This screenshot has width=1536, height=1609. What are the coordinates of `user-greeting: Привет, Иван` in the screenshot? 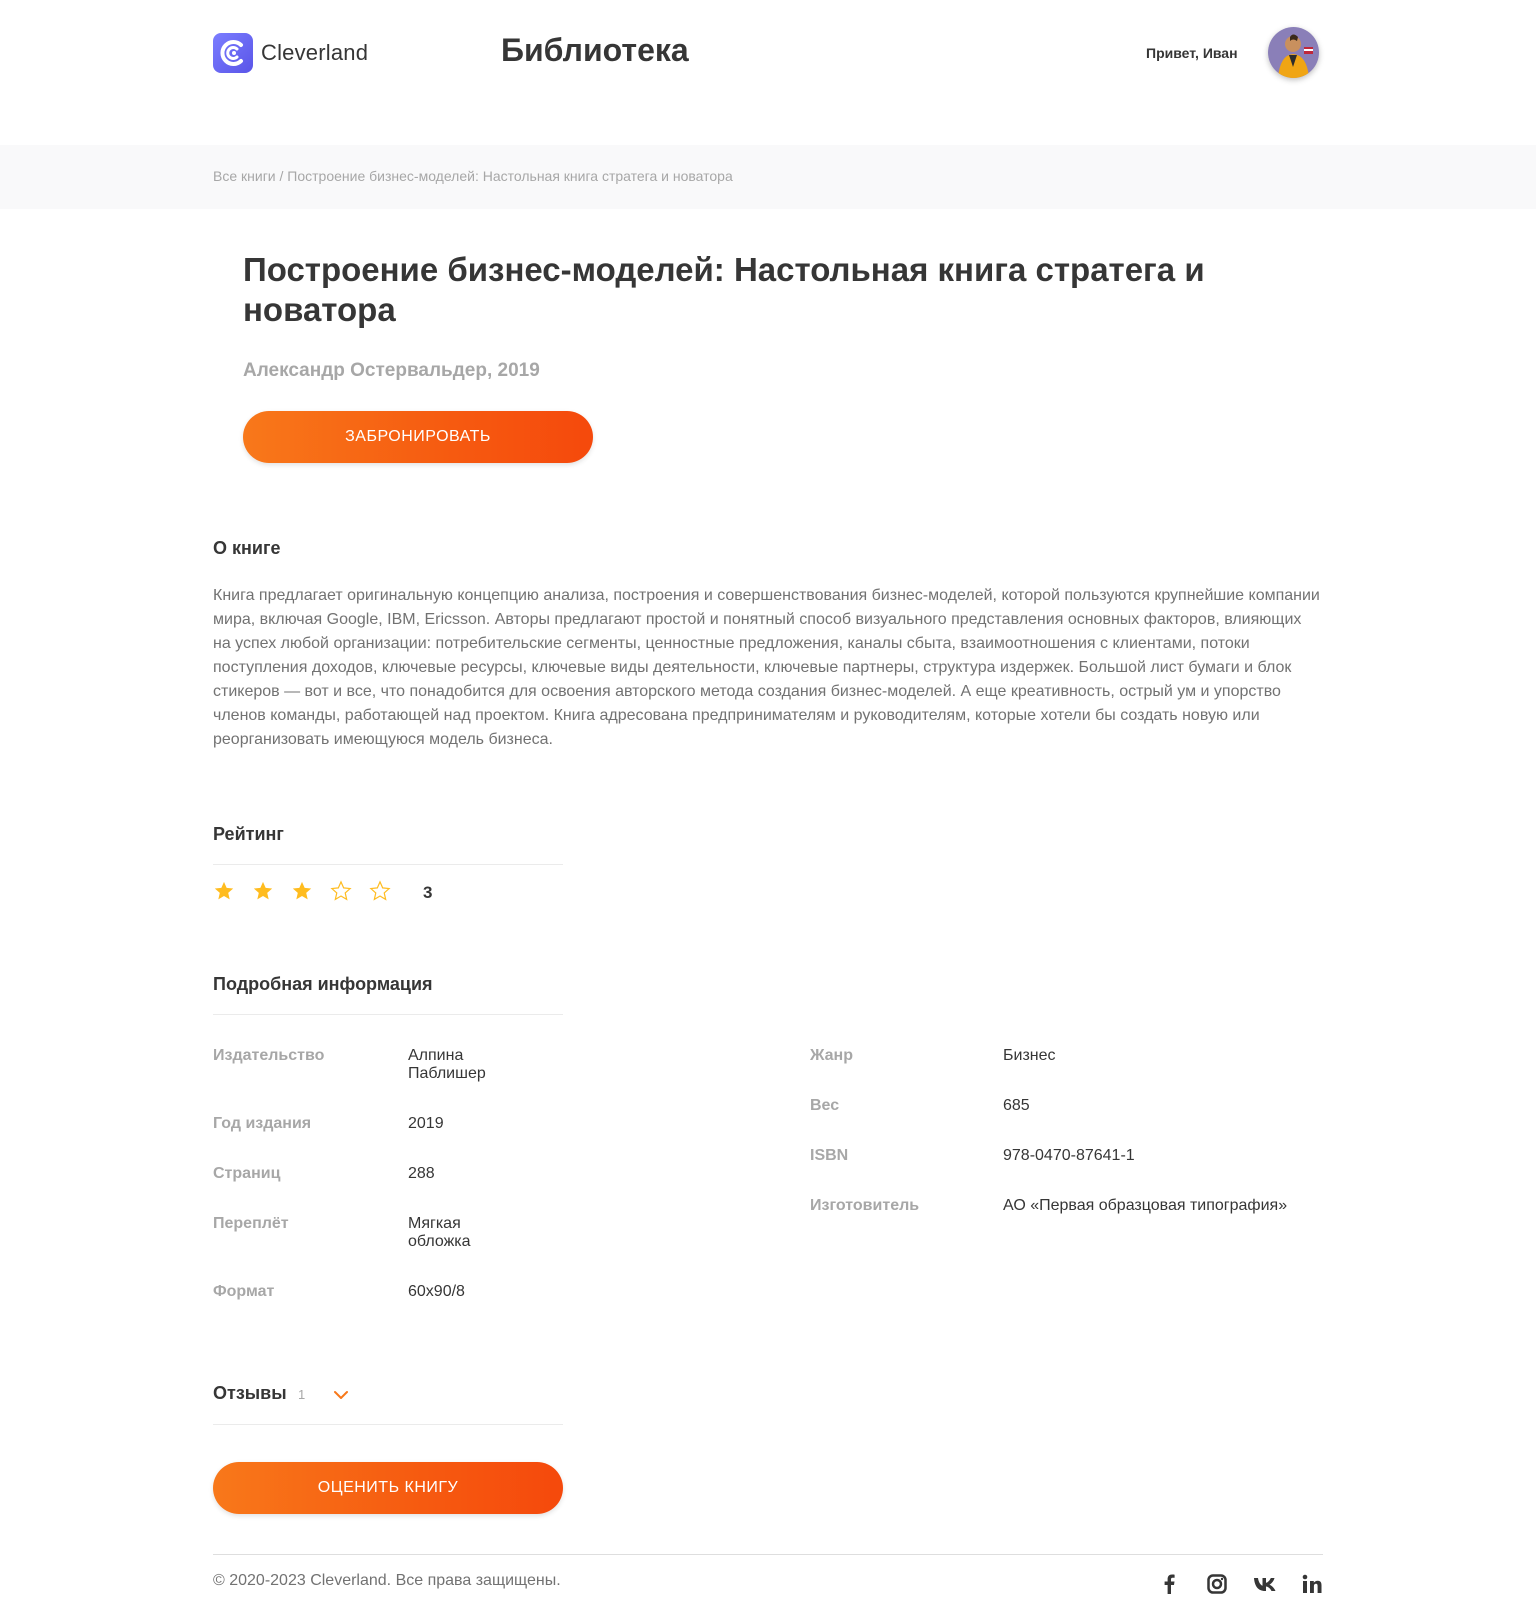 It's located at (1192, 53).